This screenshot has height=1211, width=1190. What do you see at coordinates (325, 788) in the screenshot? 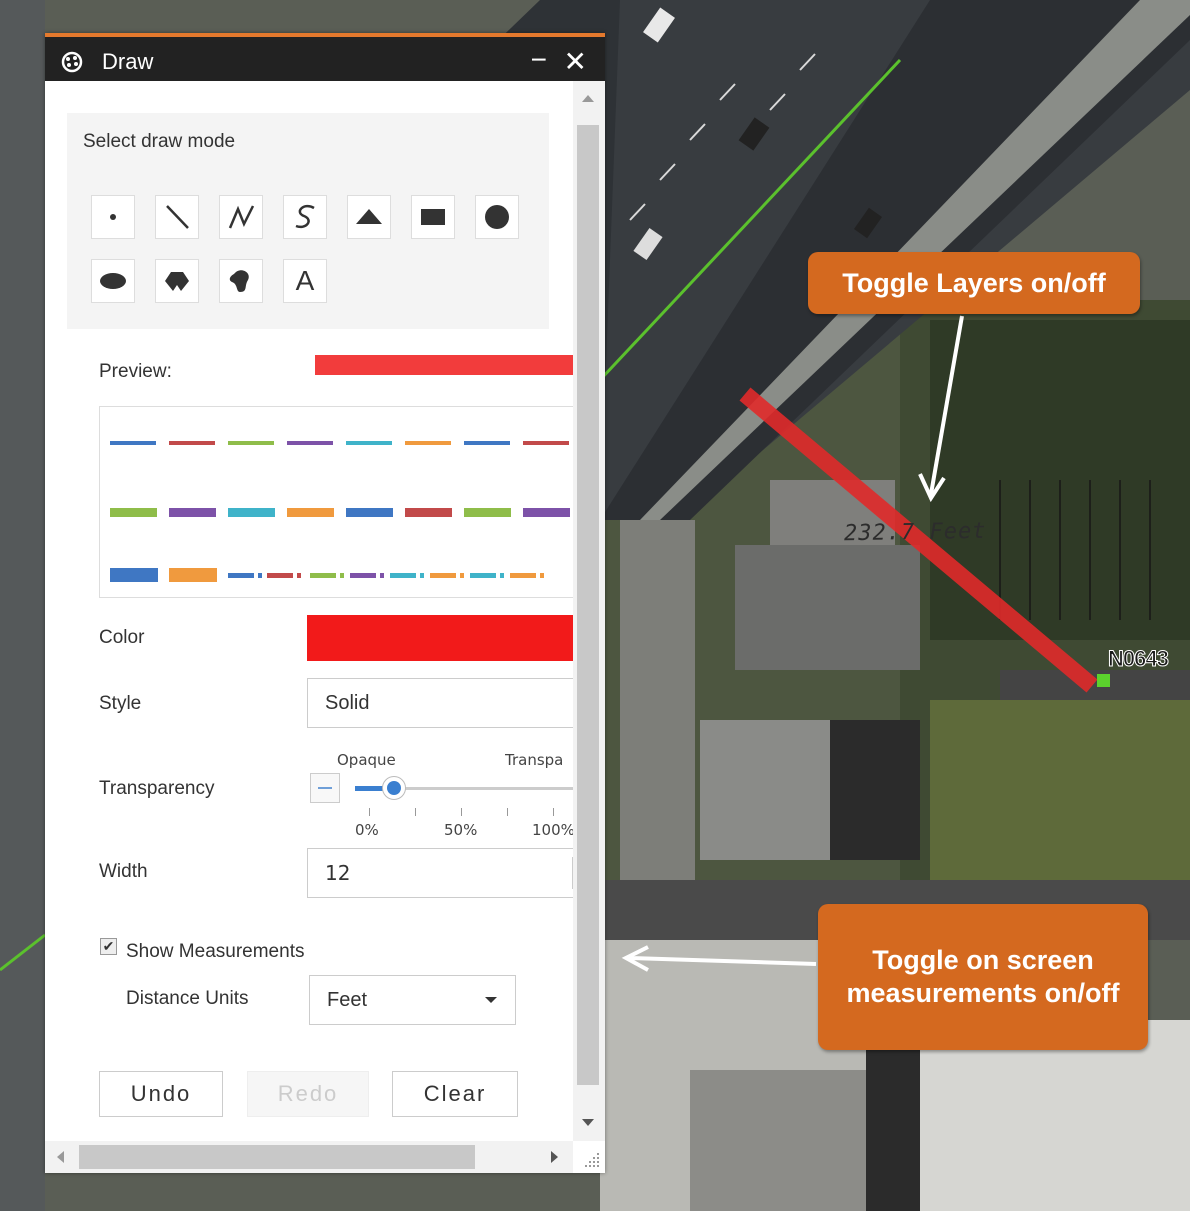
I see `transparency-decrement-button` at bounding box center [325, 788].